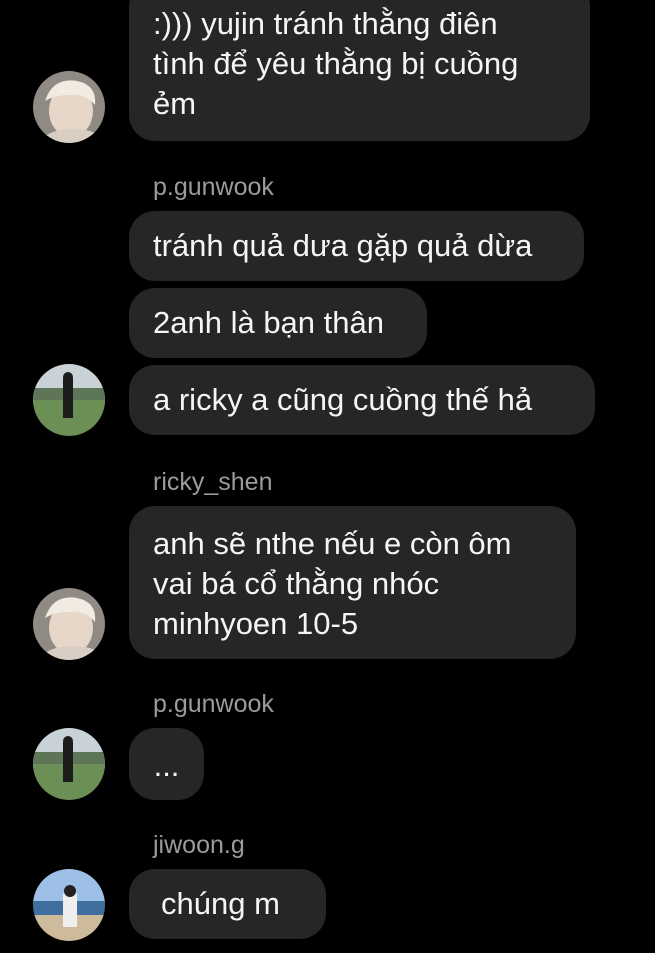 The width and height of the screenshot is (655, 953). I want to click on sender-name: ricky_shen, so click(213, 482).